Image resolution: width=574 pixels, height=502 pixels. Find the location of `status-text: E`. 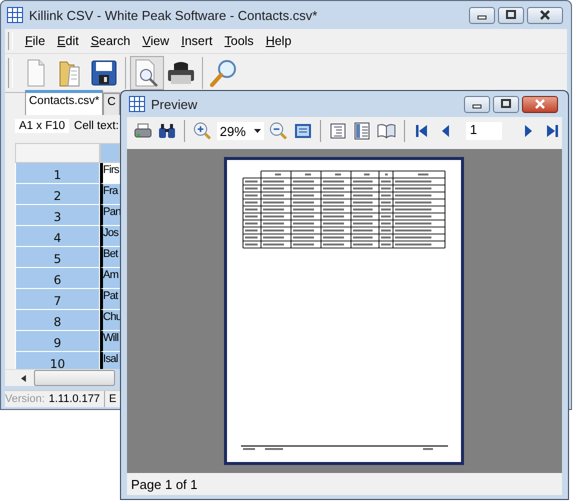

status-text: E is located at coordinates (112, 399).